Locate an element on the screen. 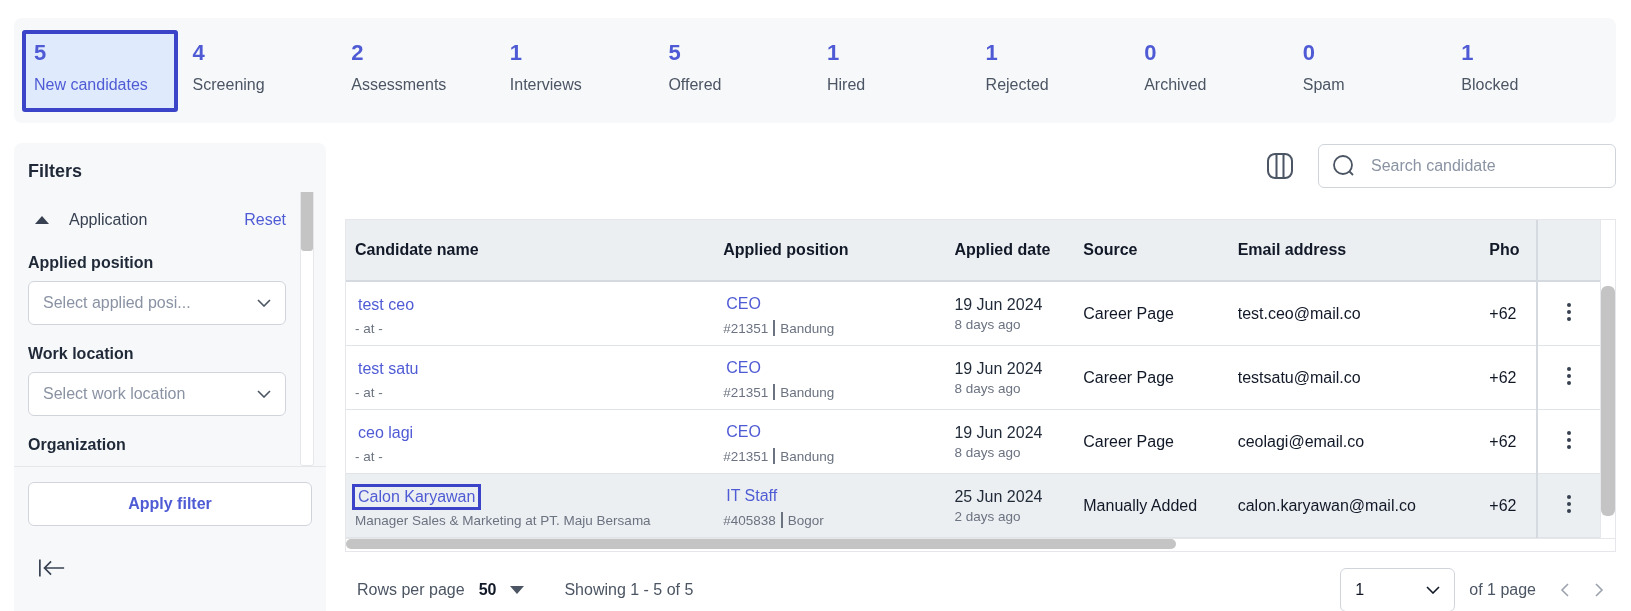  stage-tab: 5 Offered is located at coordinates (735, 70).